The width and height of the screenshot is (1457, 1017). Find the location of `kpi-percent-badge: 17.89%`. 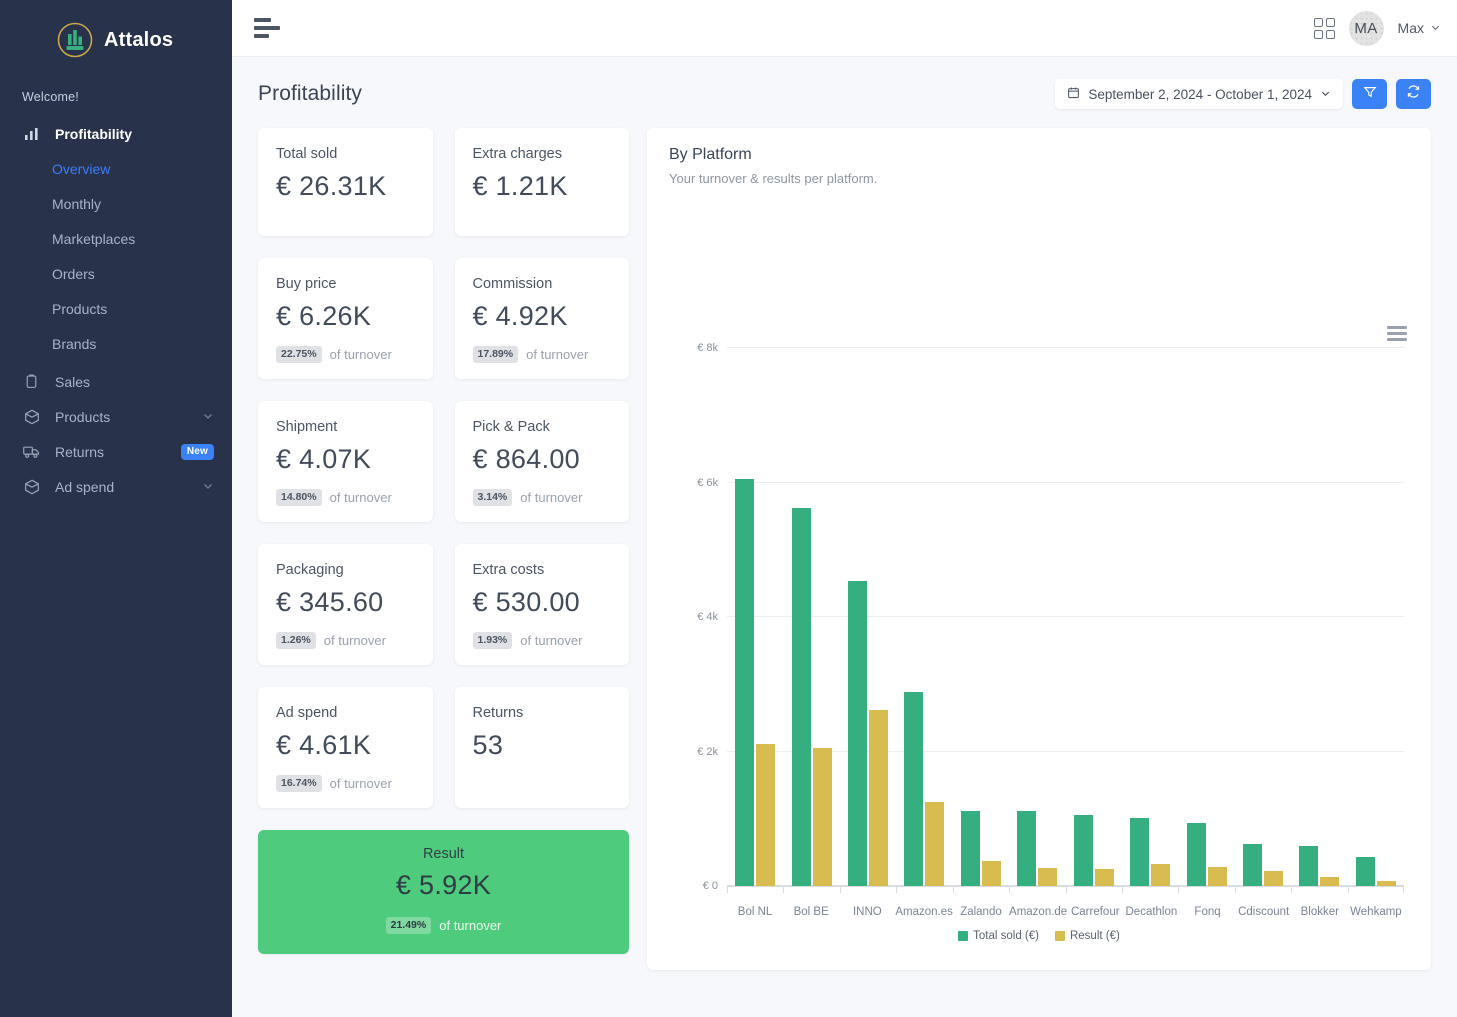

kpi-percent-badge: 17.89% is located at coordinates (495, 354).